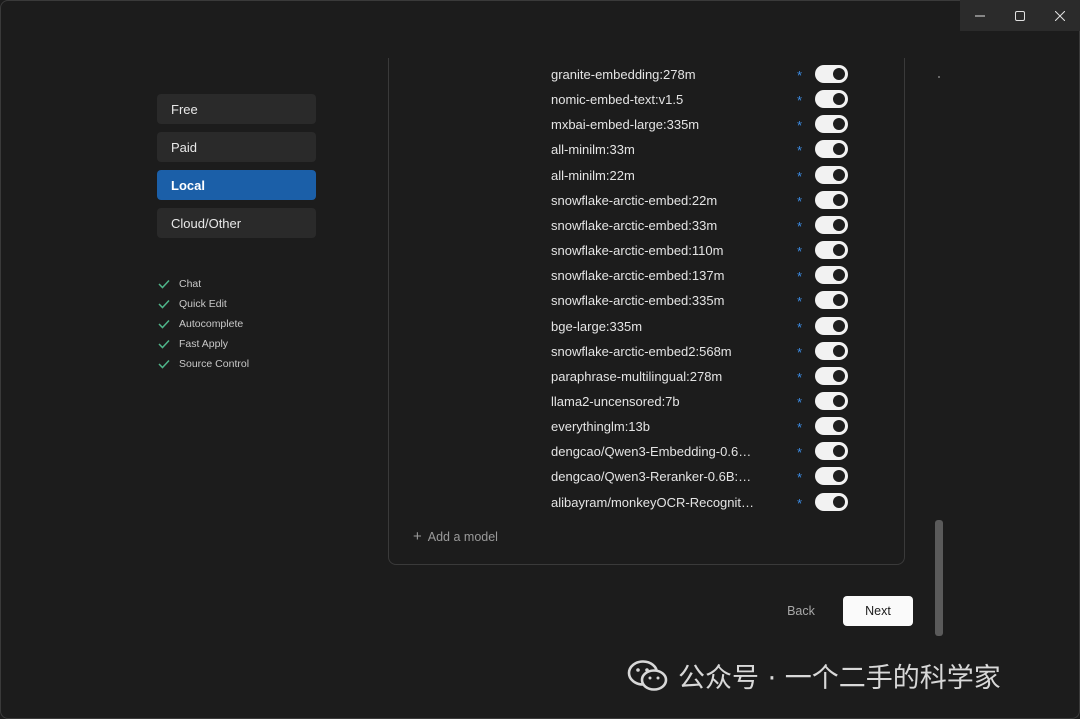 This screenshot has height=719, width=1080. I want to click on feature-label: Autocomplete, so click(211, 324).